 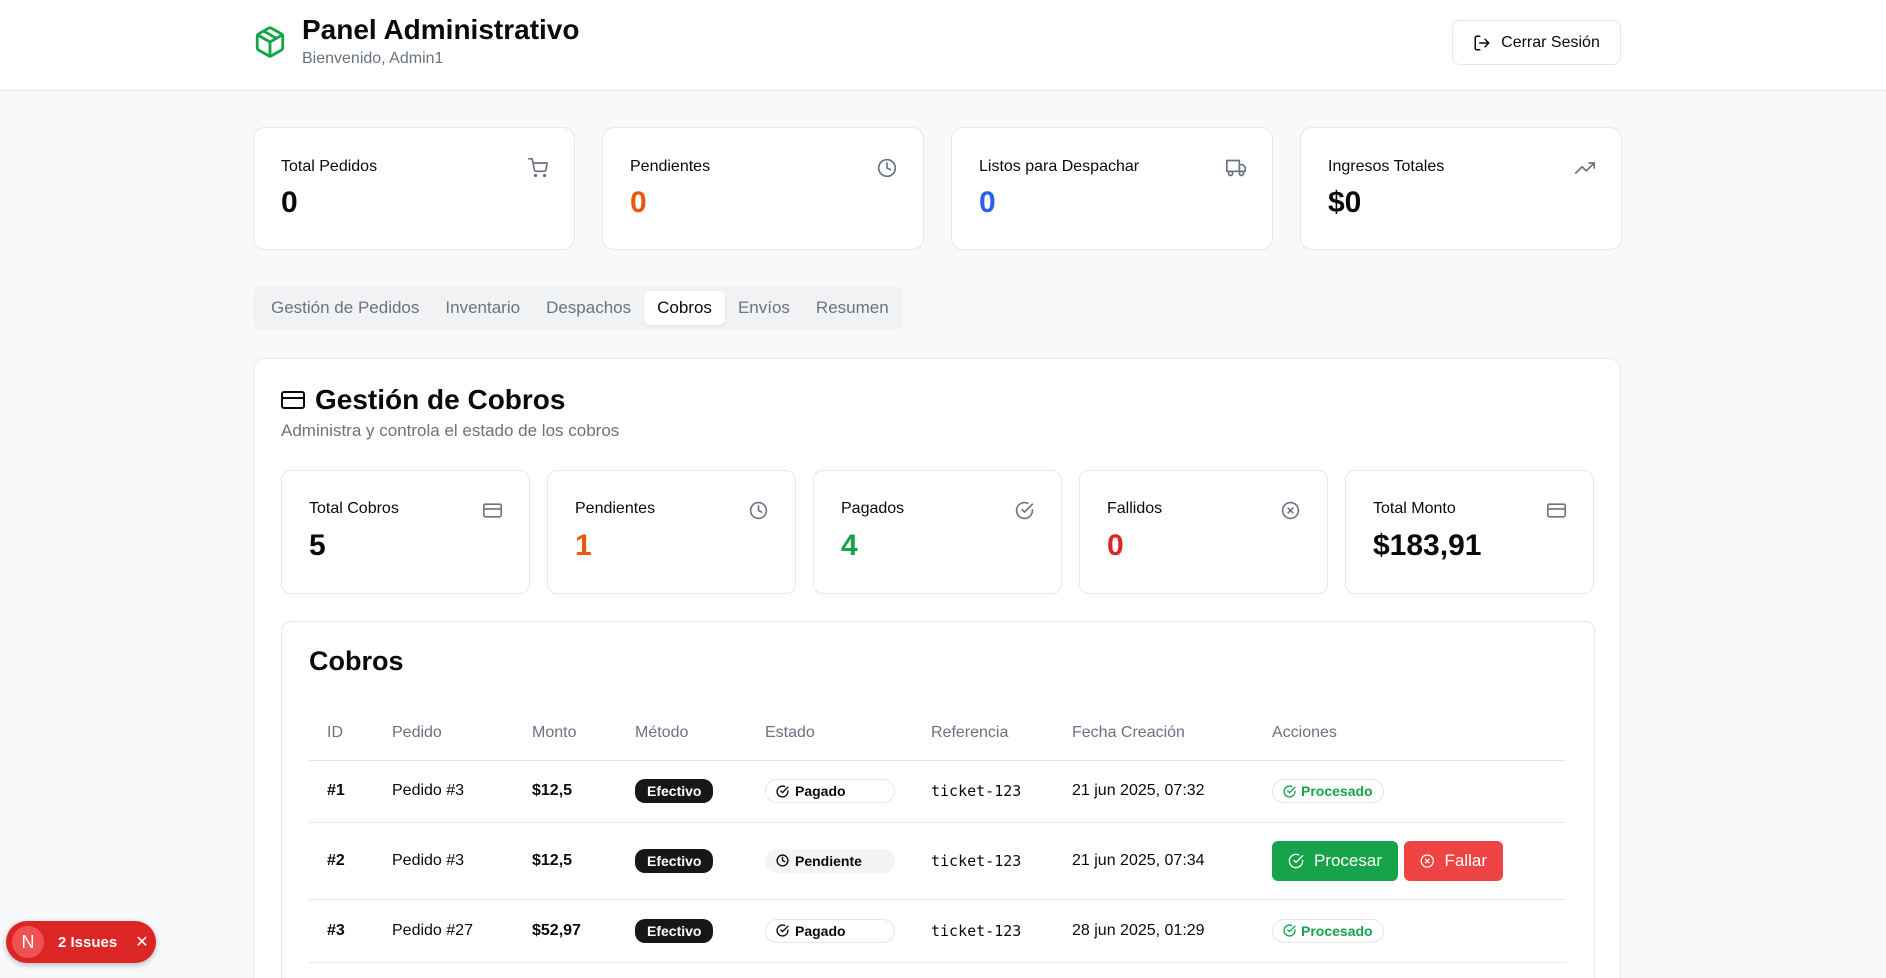 I want to click on column-header: Fecha Creación, so click(x=1154, y=733).